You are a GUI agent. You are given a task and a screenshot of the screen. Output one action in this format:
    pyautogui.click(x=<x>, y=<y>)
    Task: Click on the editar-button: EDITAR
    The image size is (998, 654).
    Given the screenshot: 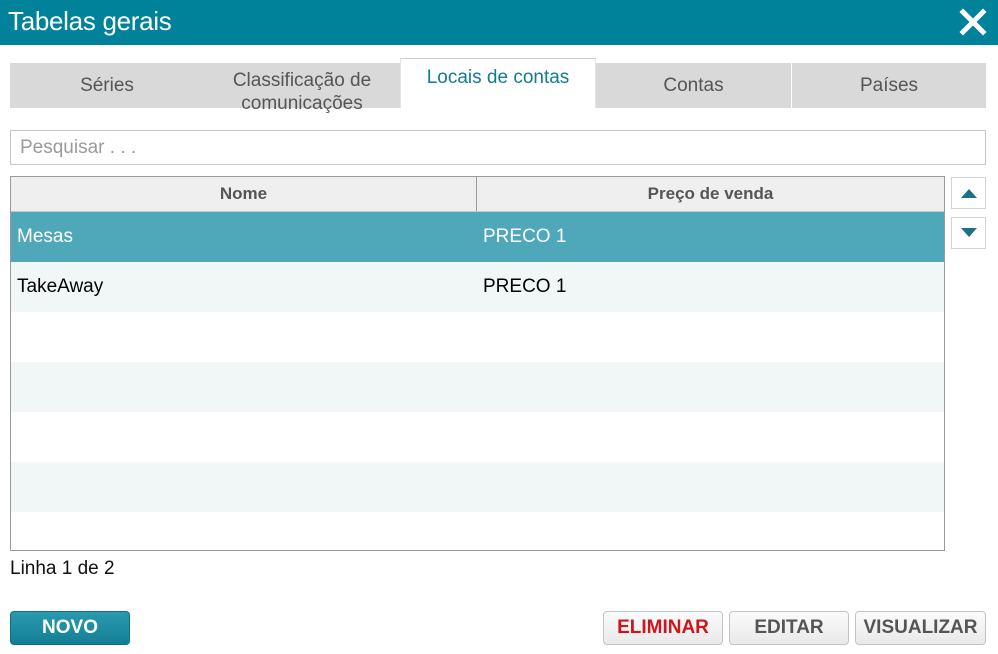 What is the action you would take?
    pyautogui.click(x=789, y=628)
    